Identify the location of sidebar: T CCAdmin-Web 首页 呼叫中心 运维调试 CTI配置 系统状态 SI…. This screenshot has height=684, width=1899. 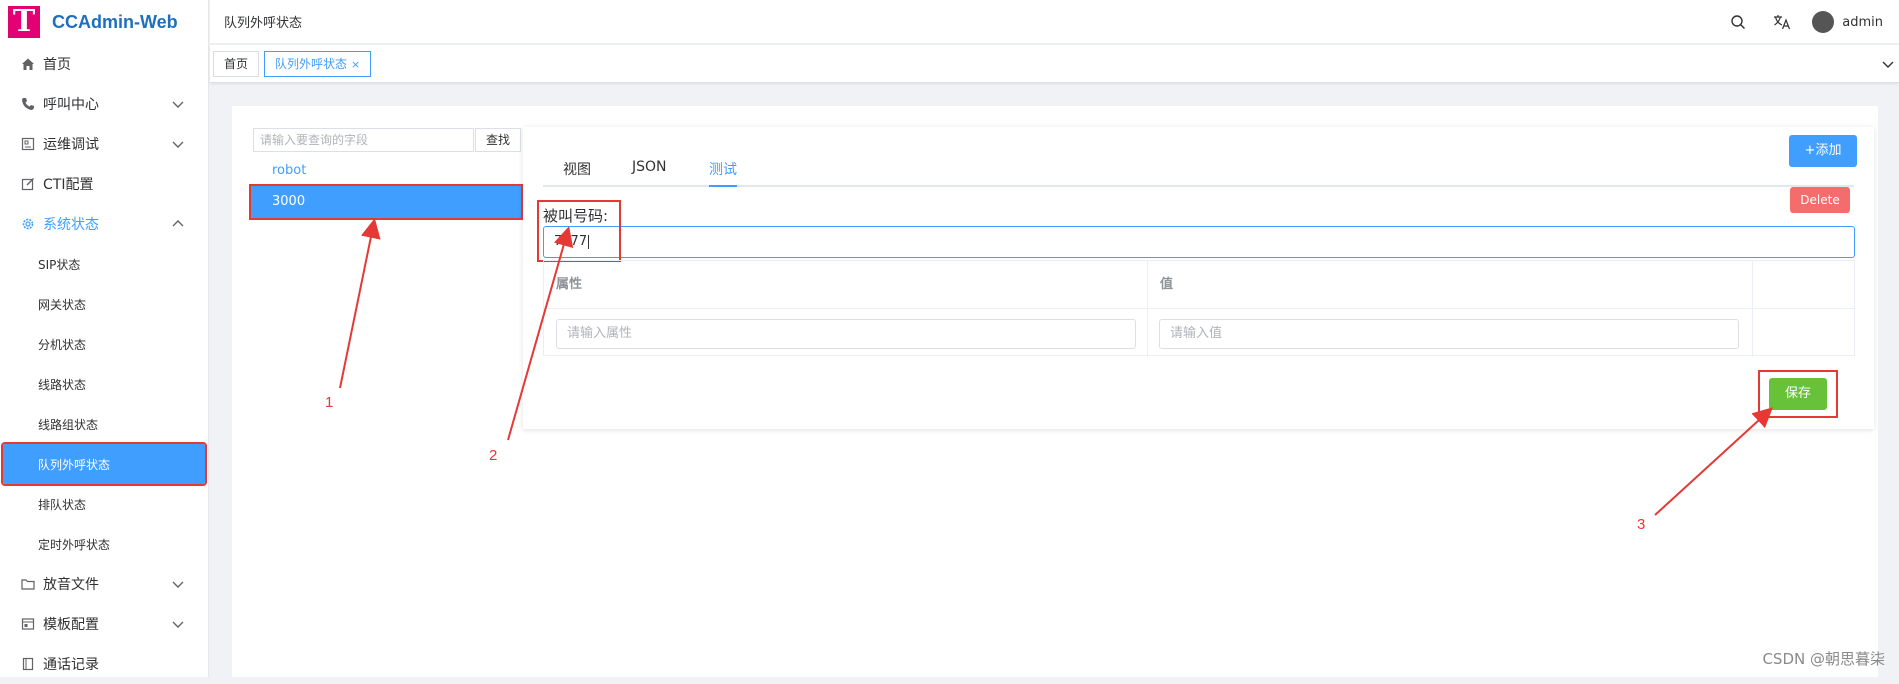
(104, 338).